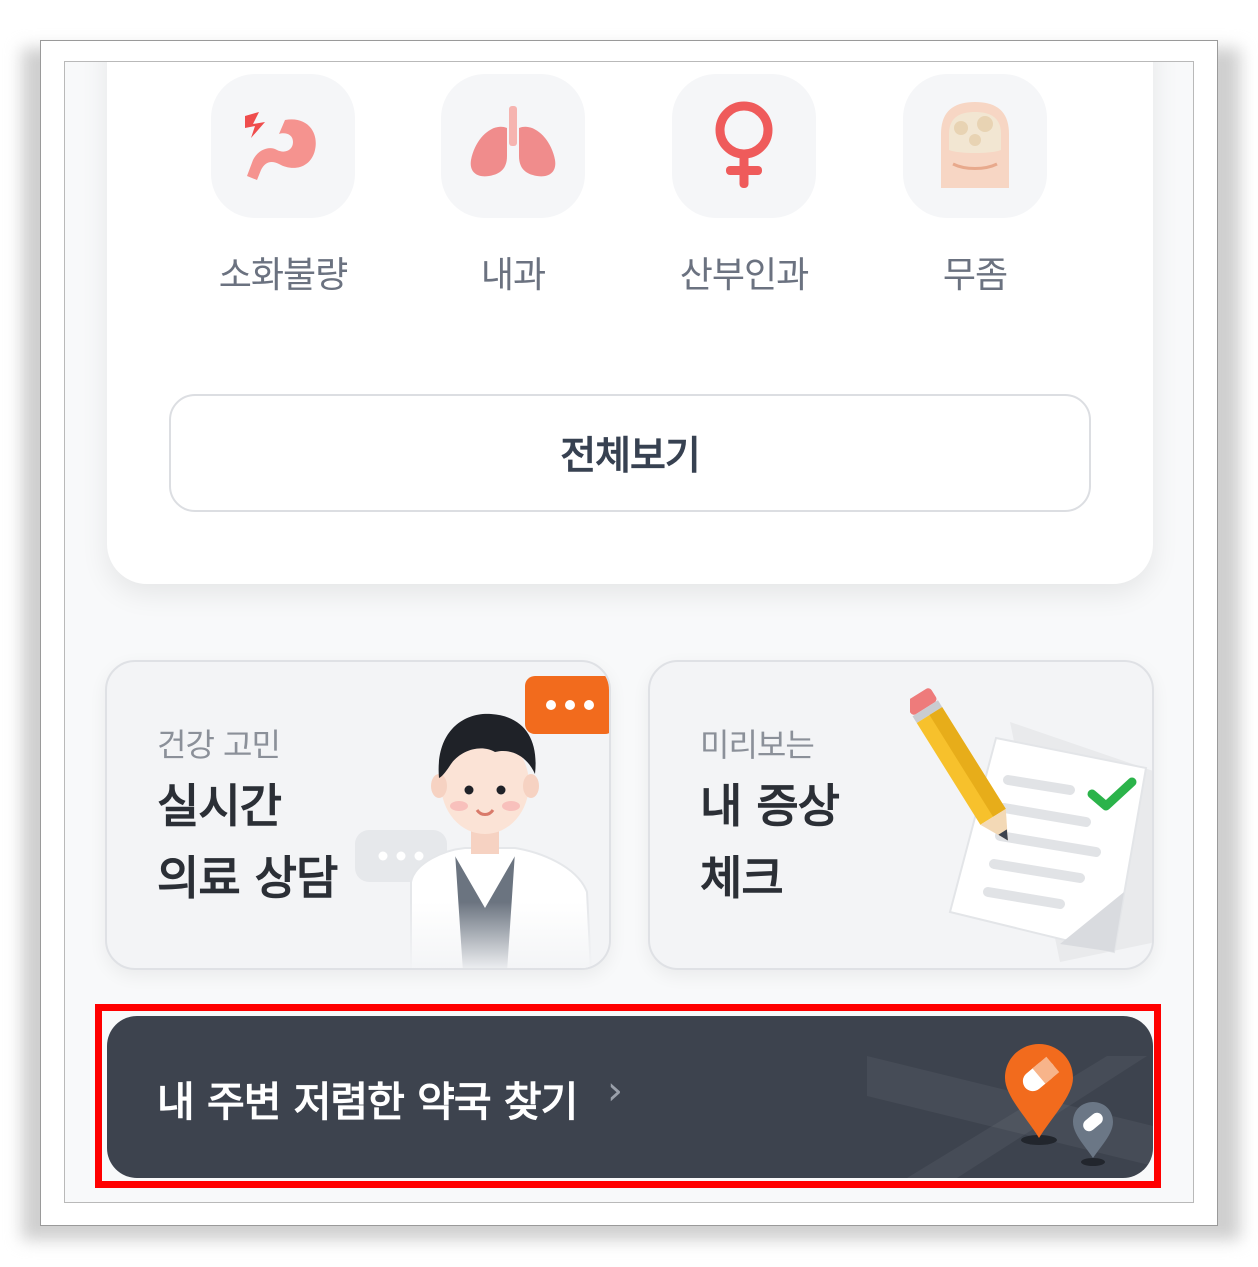 The image size is (1258, 1267). What do you see at coordinates (744, 146) in the screenshot?
I see `female-symbol-icon` at bounding box center [744, 146].